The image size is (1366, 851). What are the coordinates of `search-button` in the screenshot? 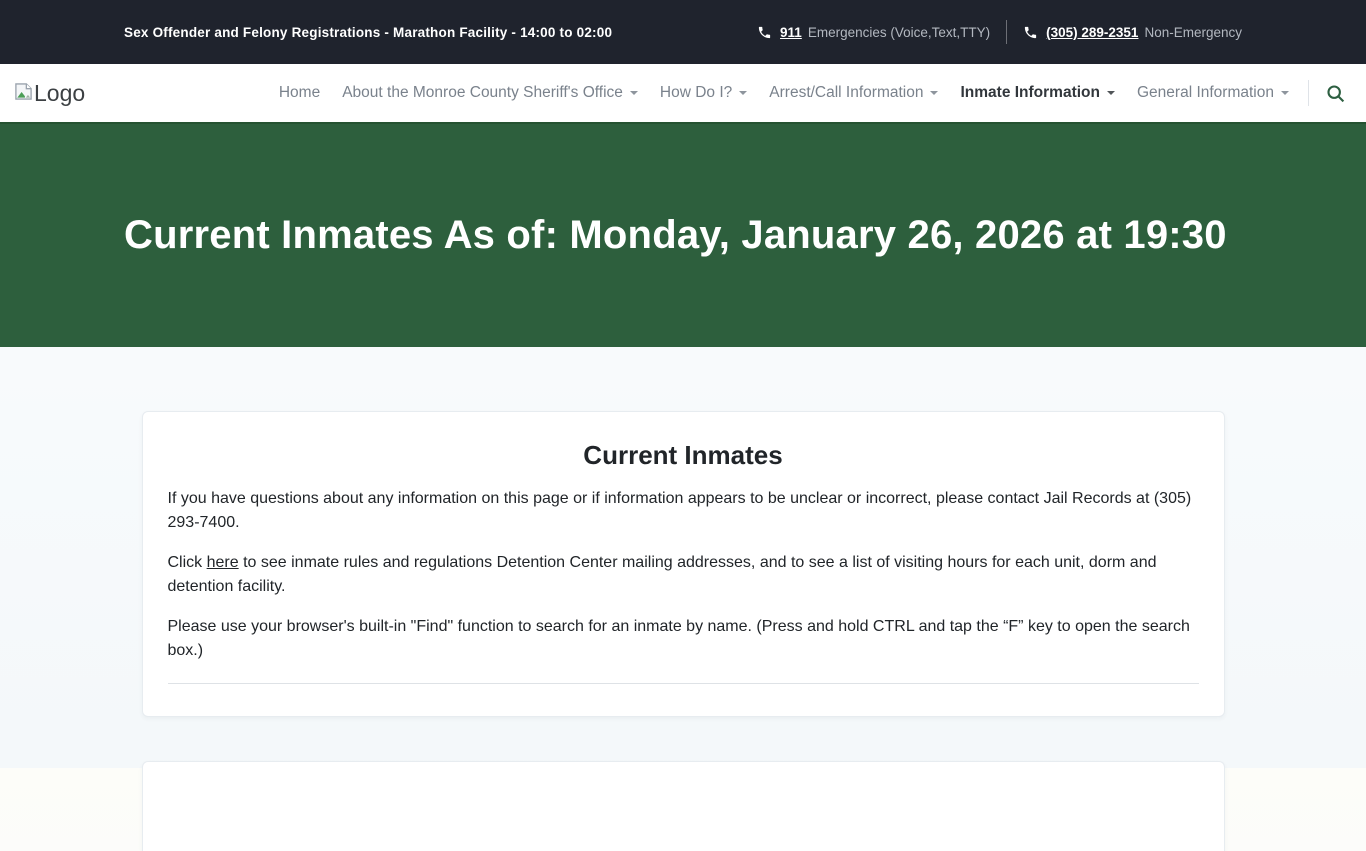 It's located at (1335, 93).